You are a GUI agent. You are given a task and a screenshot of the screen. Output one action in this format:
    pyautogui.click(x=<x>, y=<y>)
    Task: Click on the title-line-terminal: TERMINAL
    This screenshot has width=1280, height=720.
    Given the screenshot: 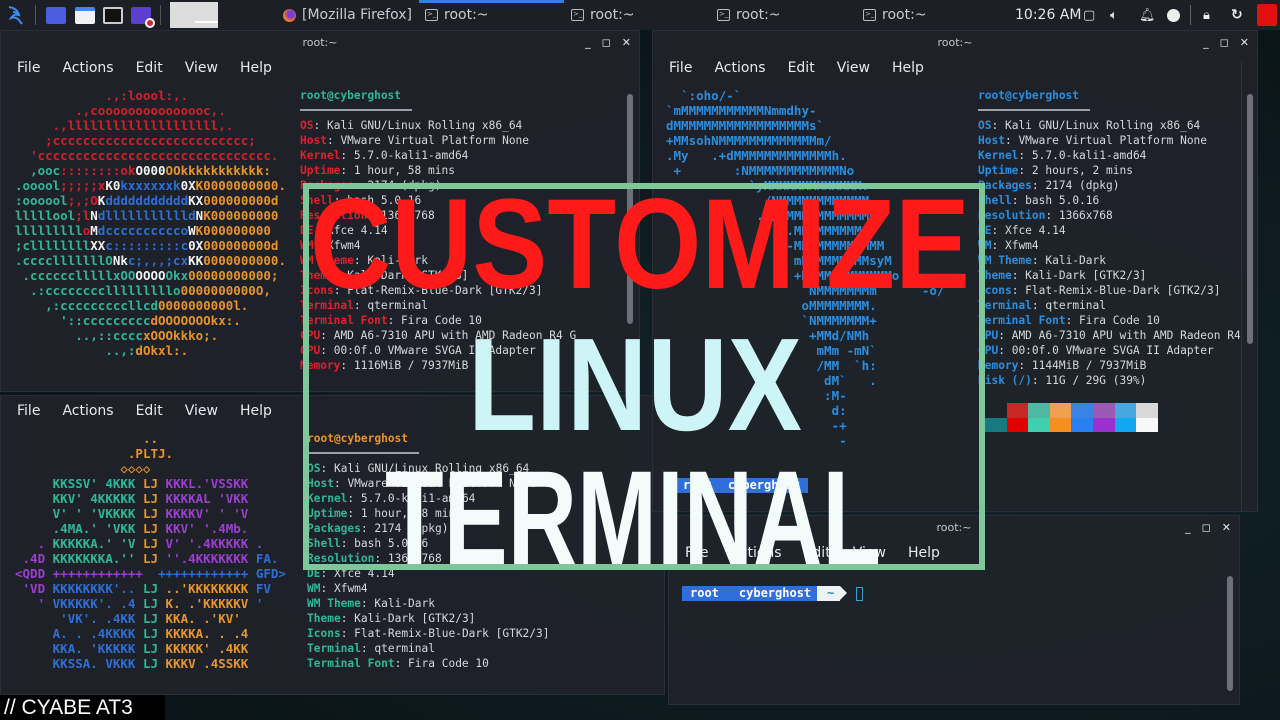 What is the action you would take?
    pyautogui.click(x=633, y=518)
    